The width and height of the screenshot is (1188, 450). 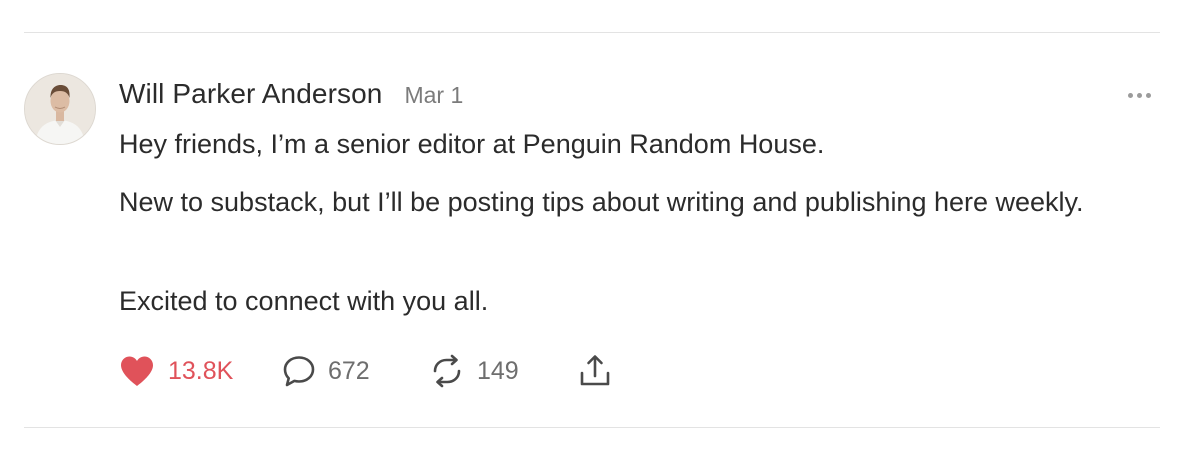 I want to click on more-options-icon, so click(x=1139, y=95).